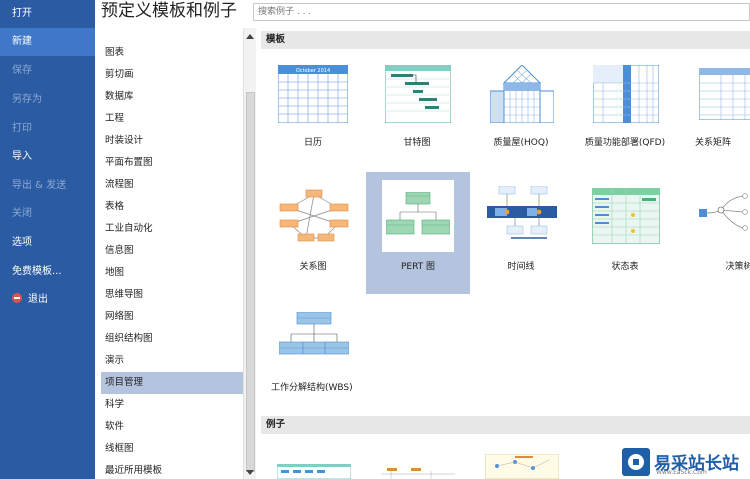 This screenshot has height=479, width=750. What do you see at coordinates (314, 471) in the screenshot?
I see `example-diagram-icon` at bounding box center [314, 471].